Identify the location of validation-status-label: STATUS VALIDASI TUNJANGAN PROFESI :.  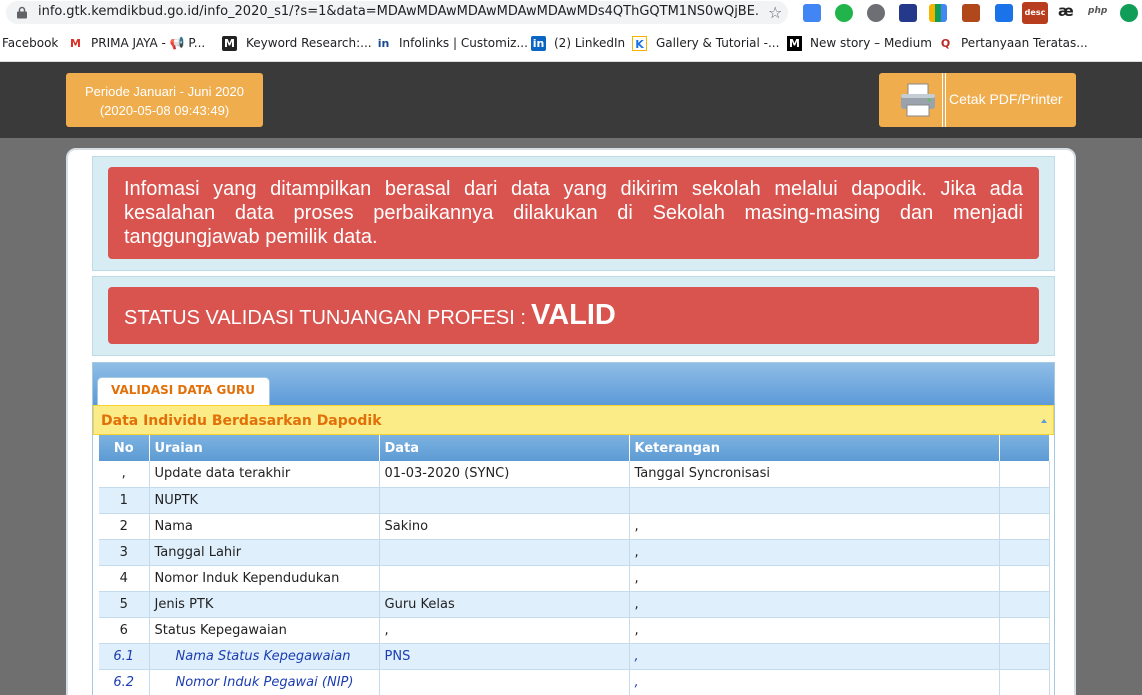
(325, 318).